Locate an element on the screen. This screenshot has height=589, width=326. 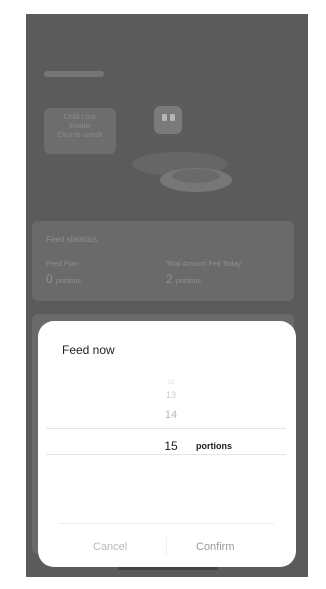
child-lock-hint: Click to unlock is located at coordinates (80, 135).